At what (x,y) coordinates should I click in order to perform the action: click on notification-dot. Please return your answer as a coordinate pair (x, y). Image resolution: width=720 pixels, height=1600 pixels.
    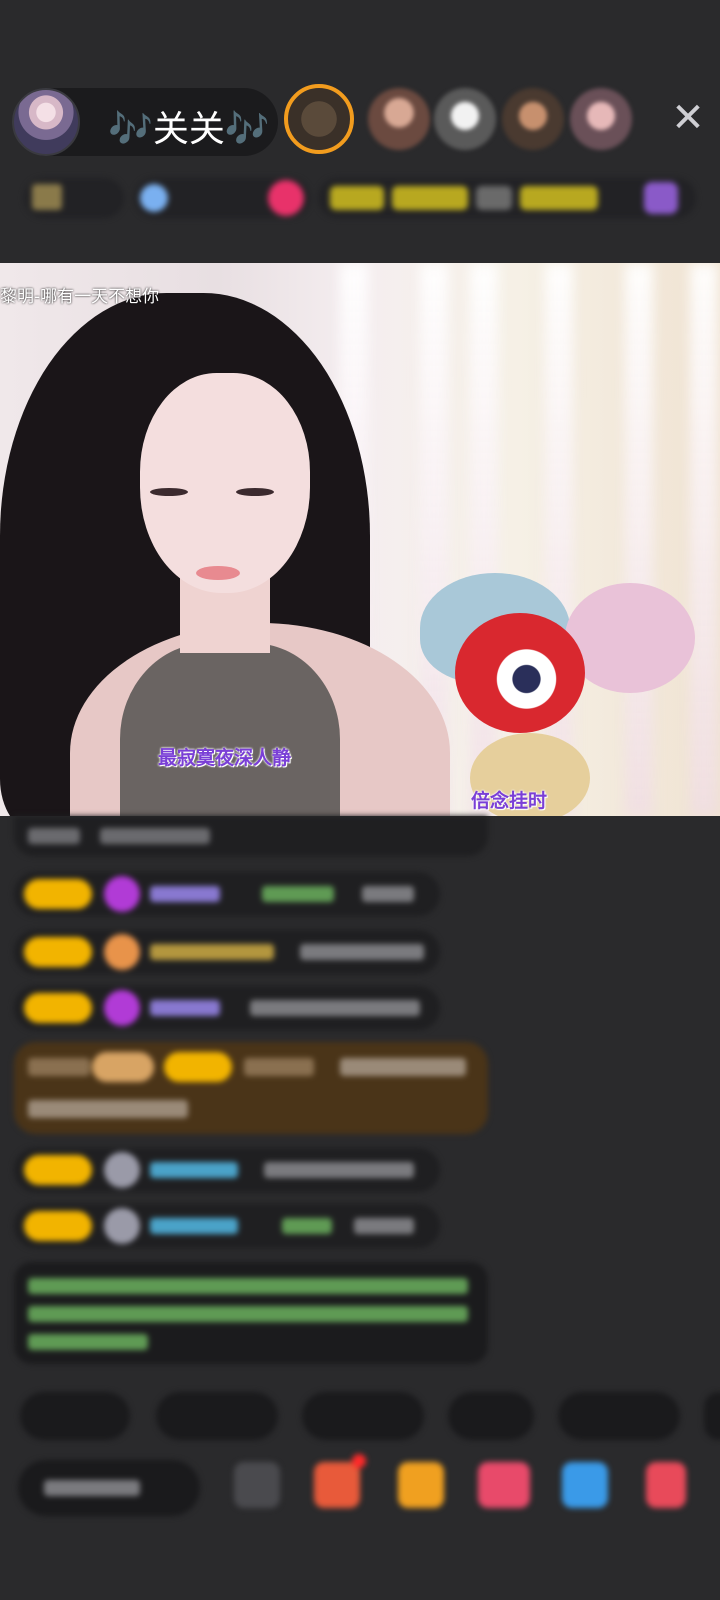
    Looking at the image, I should click on (359, 1461).